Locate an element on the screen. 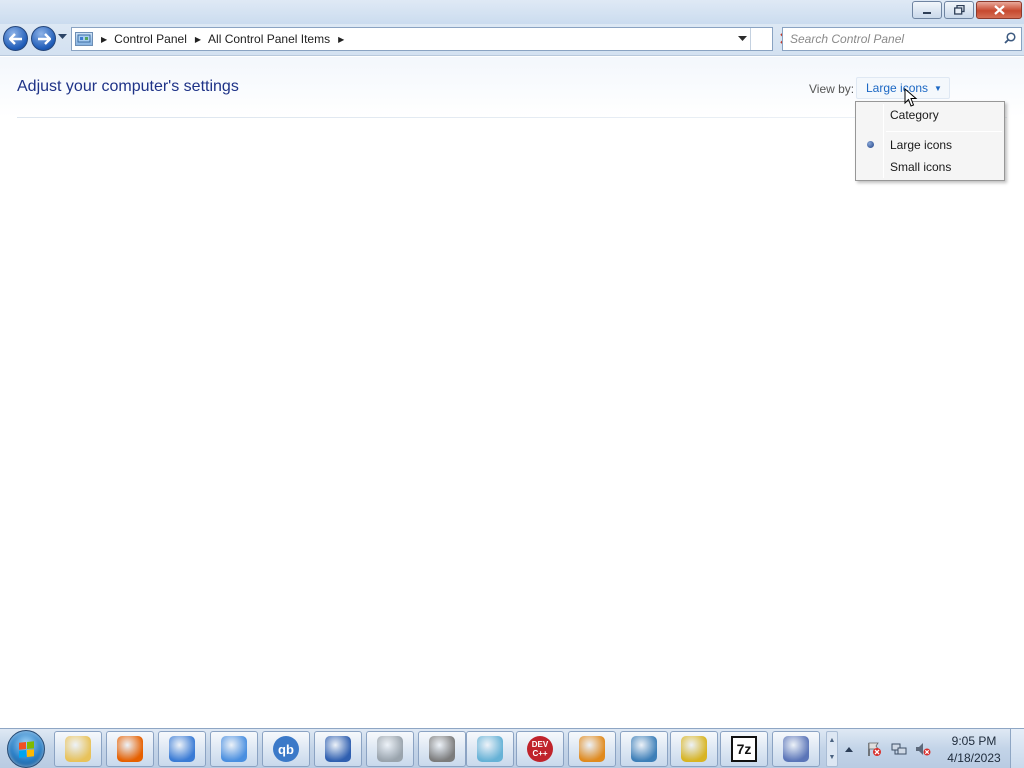 Image resolution: width=1024 pixels, height=768 pixels. search-tool-icon is located at coordinates (592, 749).